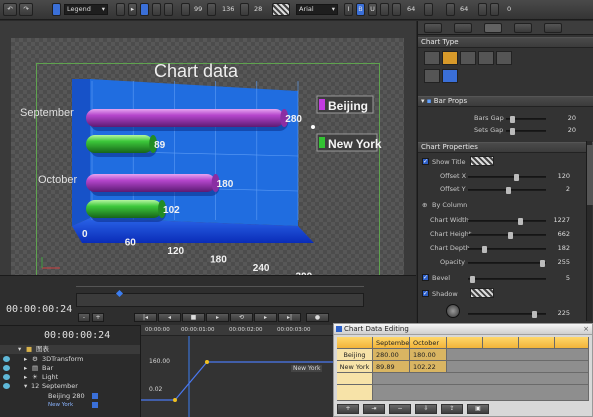  What do you see at coordinates (468, 58) in the screenshot?
I see `area-chart-type-icon` at bounding box center [468, 58].